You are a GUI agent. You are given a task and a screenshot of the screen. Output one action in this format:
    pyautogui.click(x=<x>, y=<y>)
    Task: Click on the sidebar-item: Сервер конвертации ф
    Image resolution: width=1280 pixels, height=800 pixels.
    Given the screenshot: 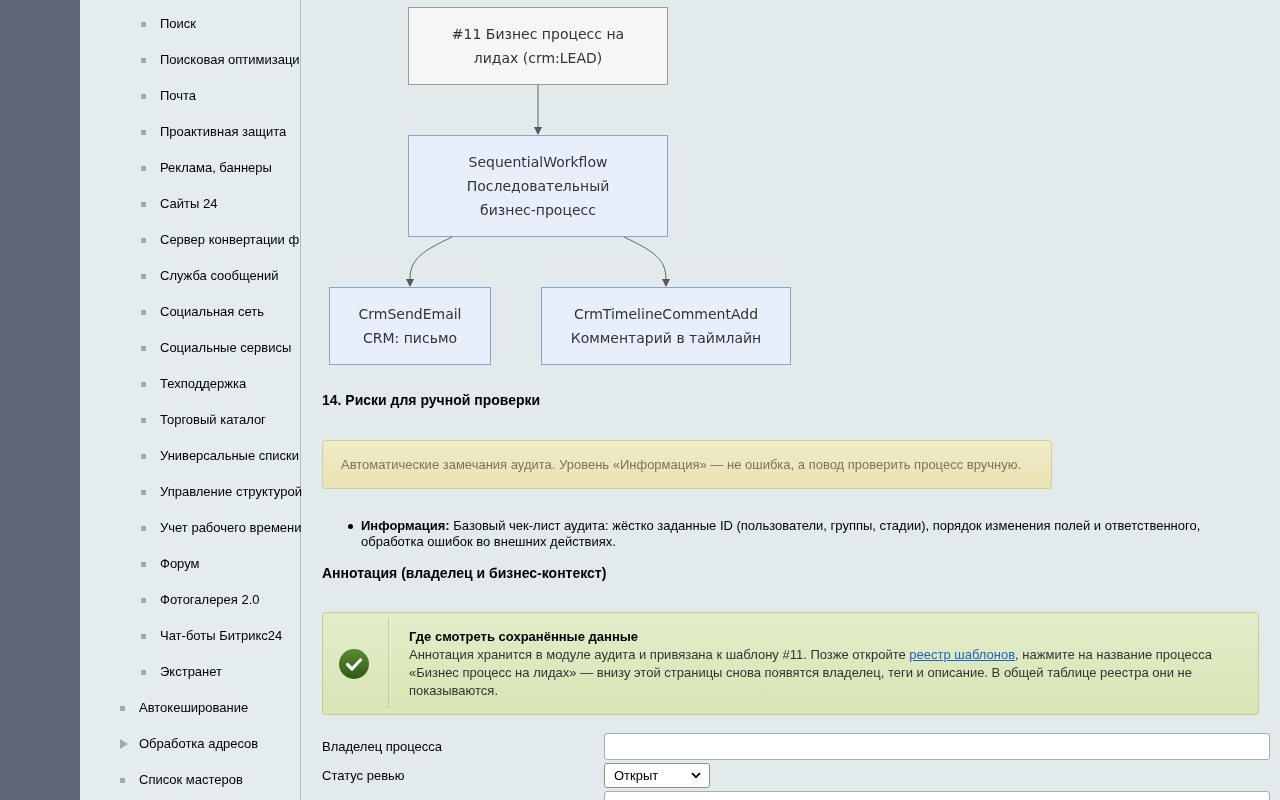 What is the action you would take?
    pyautogui.click(x=220, y=240)
    